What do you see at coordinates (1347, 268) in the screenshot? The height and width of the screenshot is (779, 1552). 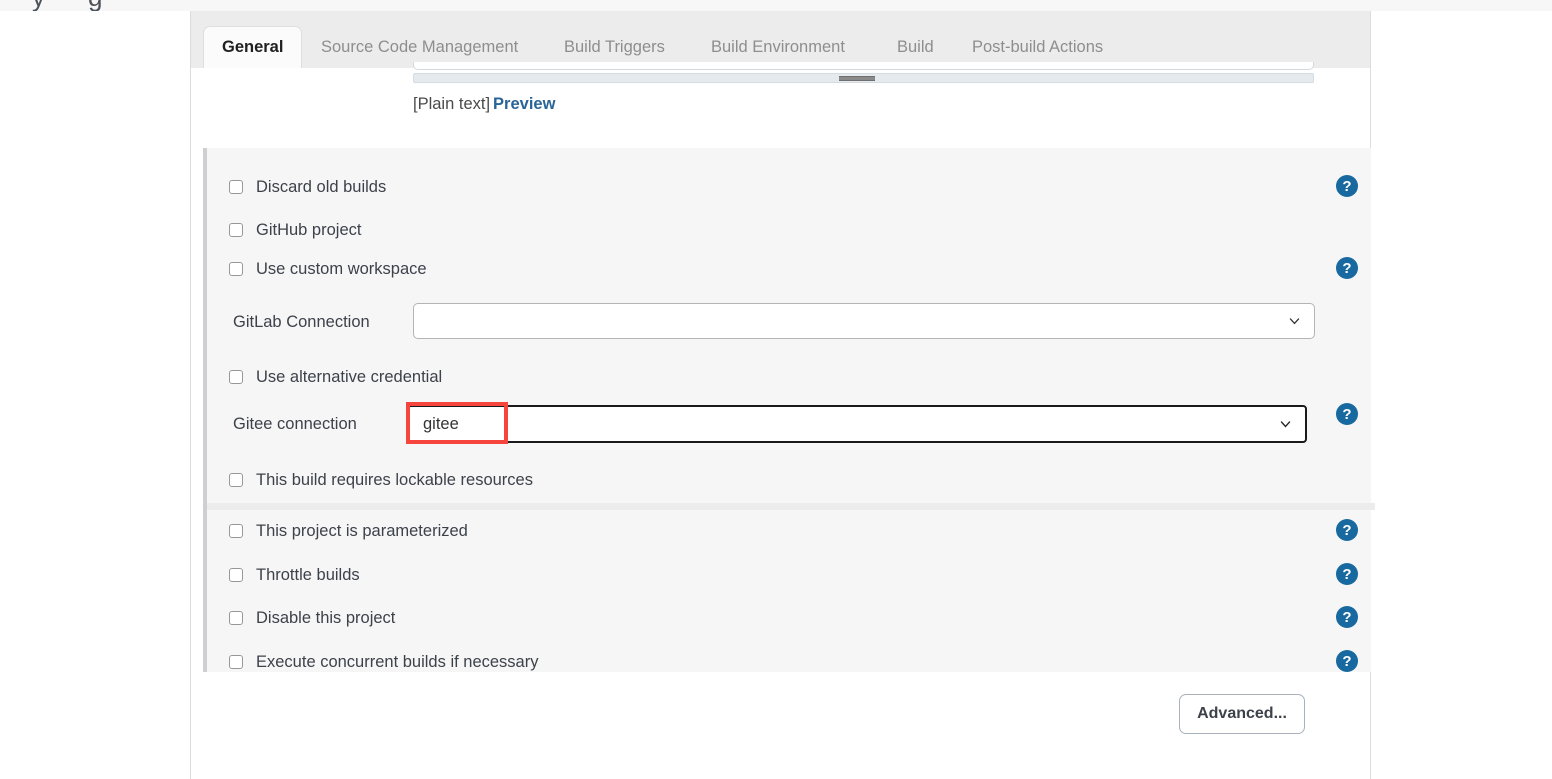 I see `help-icon-use-custom-workspace: ?` at bounding box center [1347, 268].